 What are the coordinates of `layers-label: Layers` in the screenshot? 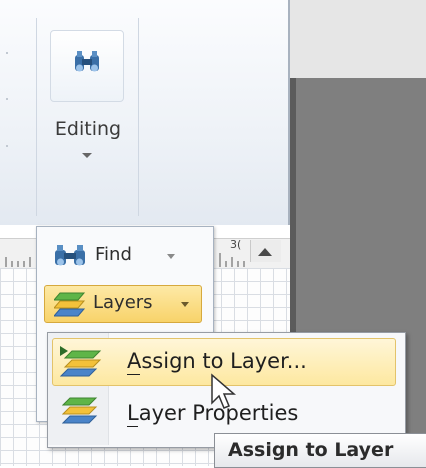 It's located at (123, 302).